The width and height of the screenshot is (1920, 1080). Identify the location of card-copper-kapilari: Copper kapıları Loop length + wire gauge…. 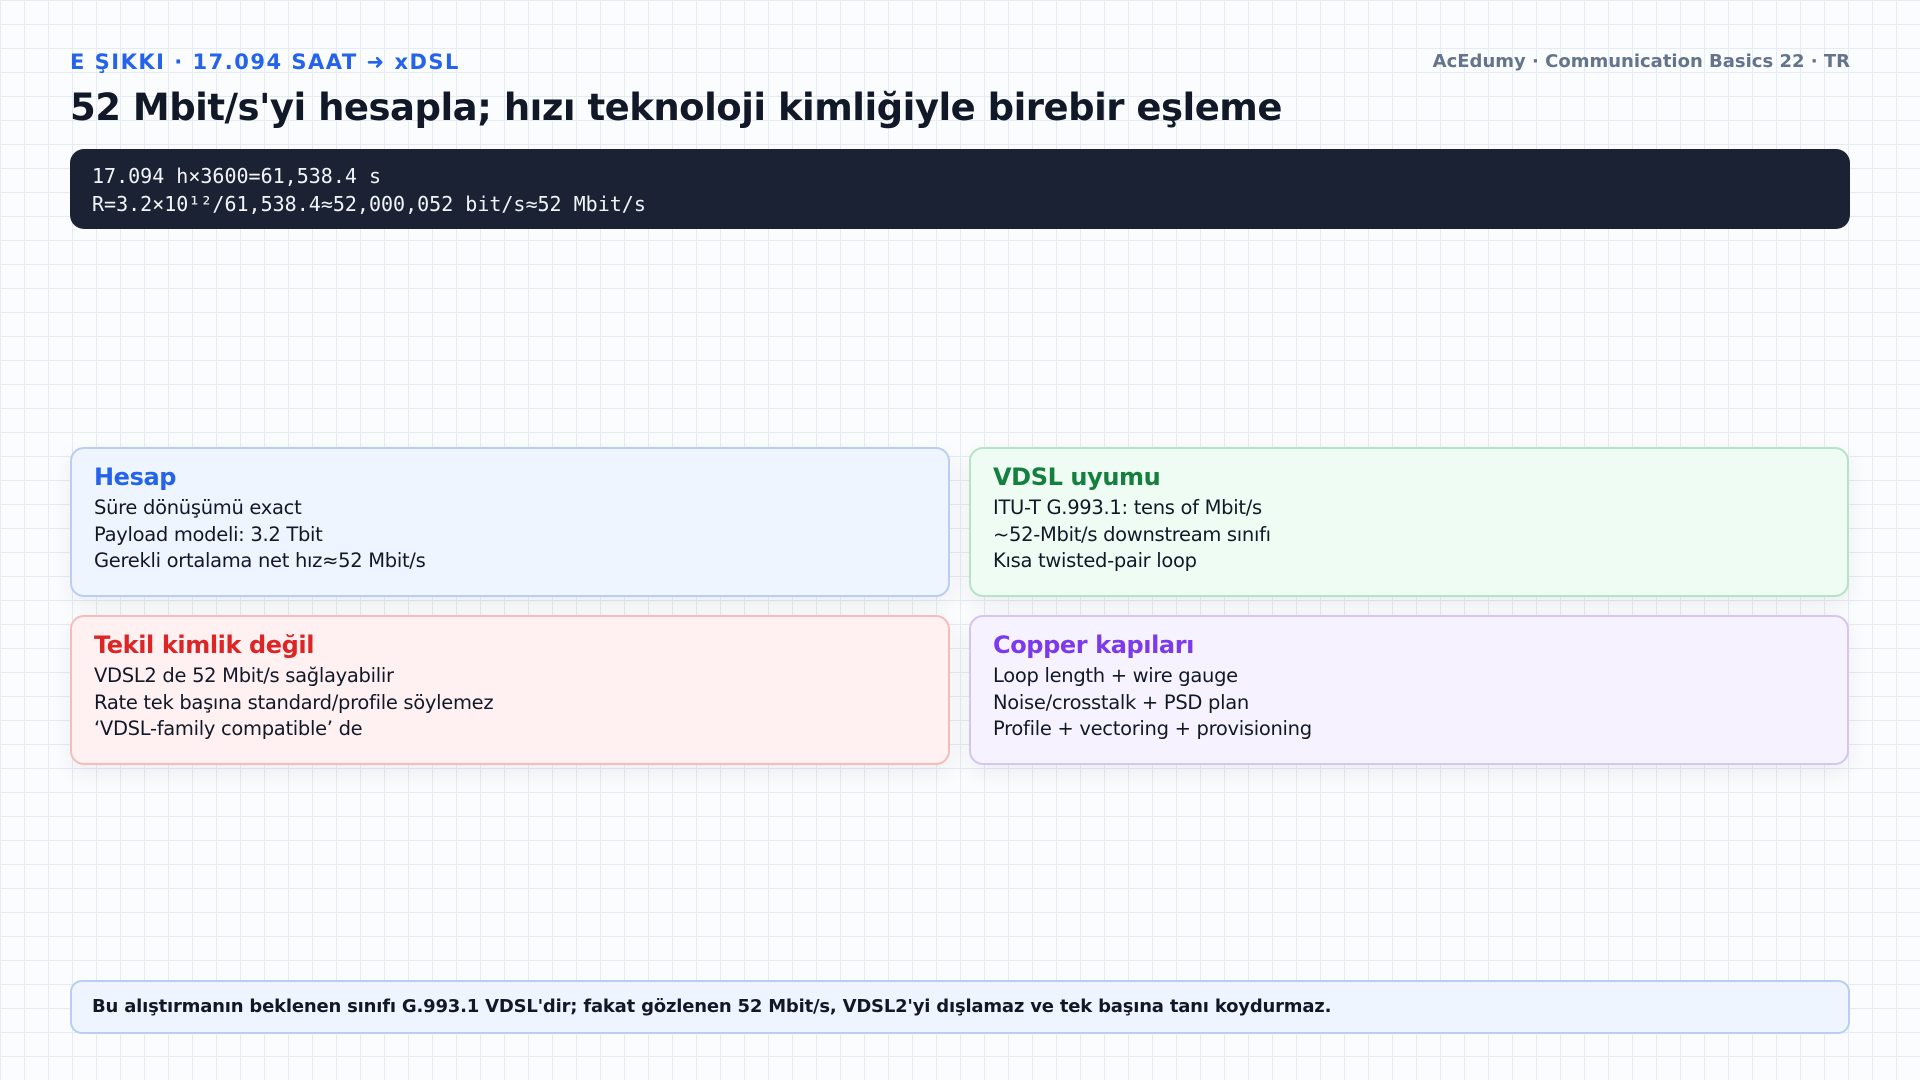
(1409, 690).